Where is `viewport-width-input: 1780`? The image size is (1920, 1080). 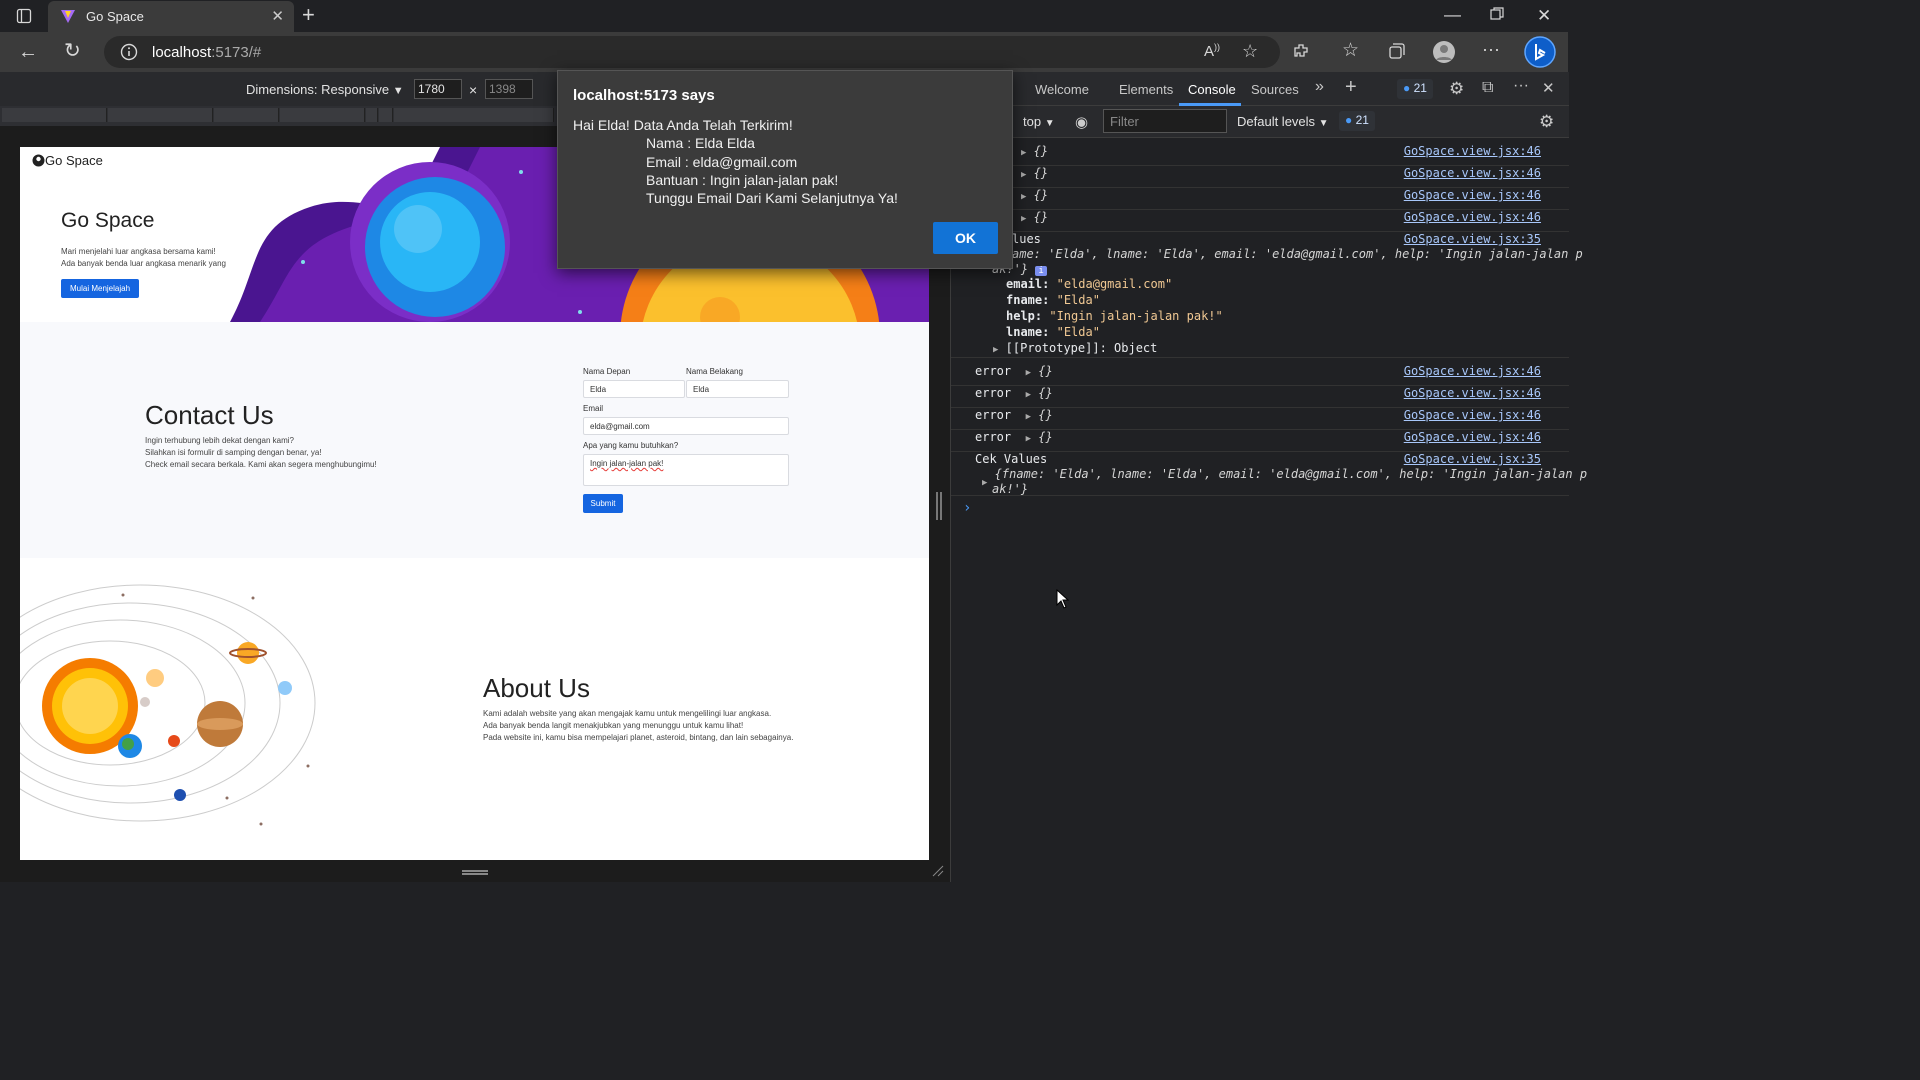
viewport-width-input: 1780 is located at coordinates (438, 89).